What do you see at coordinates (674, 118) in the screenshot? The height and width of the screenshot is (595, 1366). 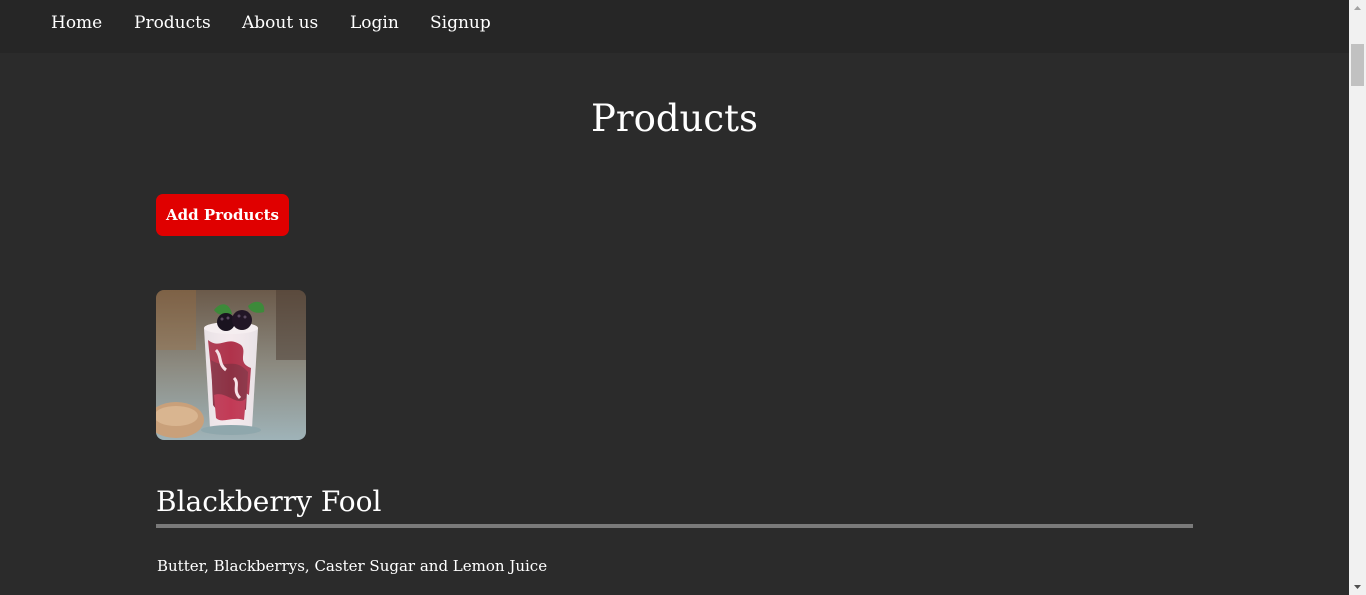 I see `page-title: Products` at bounding box center [674, 118].